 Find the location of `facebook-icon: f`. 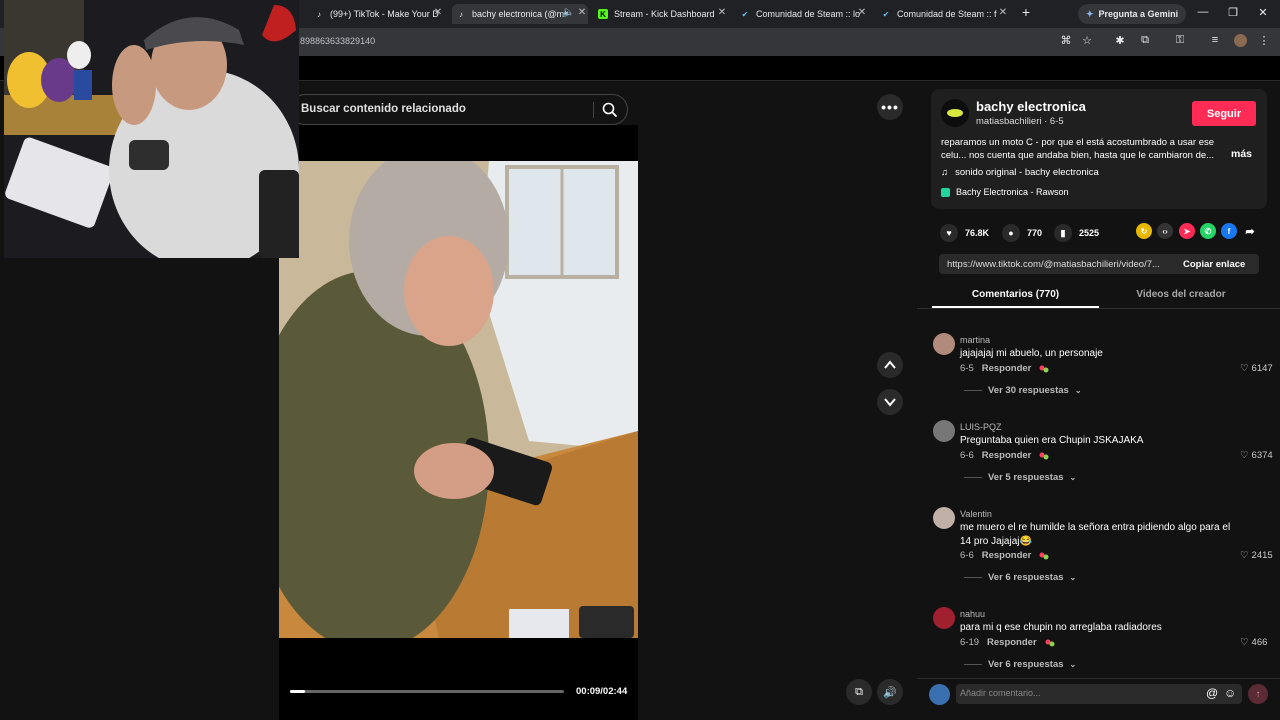

facebook-icon: f is located at coordinates (1229, 231).